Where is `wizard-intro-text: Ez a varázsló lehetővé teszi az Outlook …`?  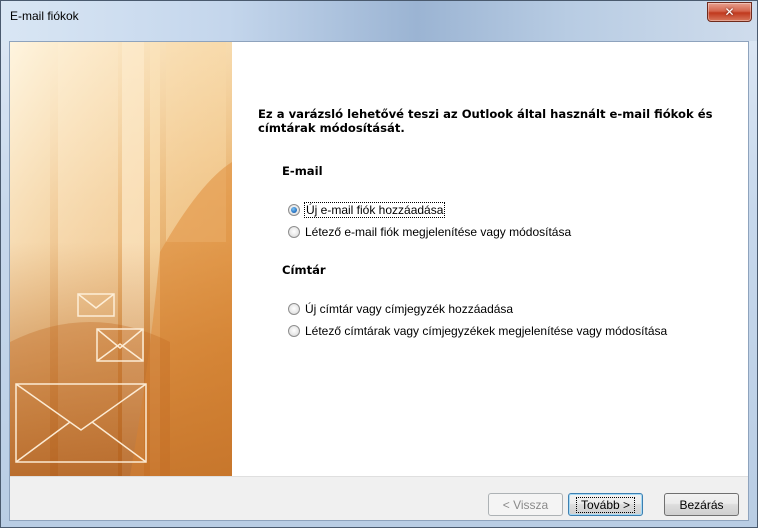
wizard-intro-text: Ez a varázsló lehetővé teszi az Outlook … is located at coordinates (485, 121).